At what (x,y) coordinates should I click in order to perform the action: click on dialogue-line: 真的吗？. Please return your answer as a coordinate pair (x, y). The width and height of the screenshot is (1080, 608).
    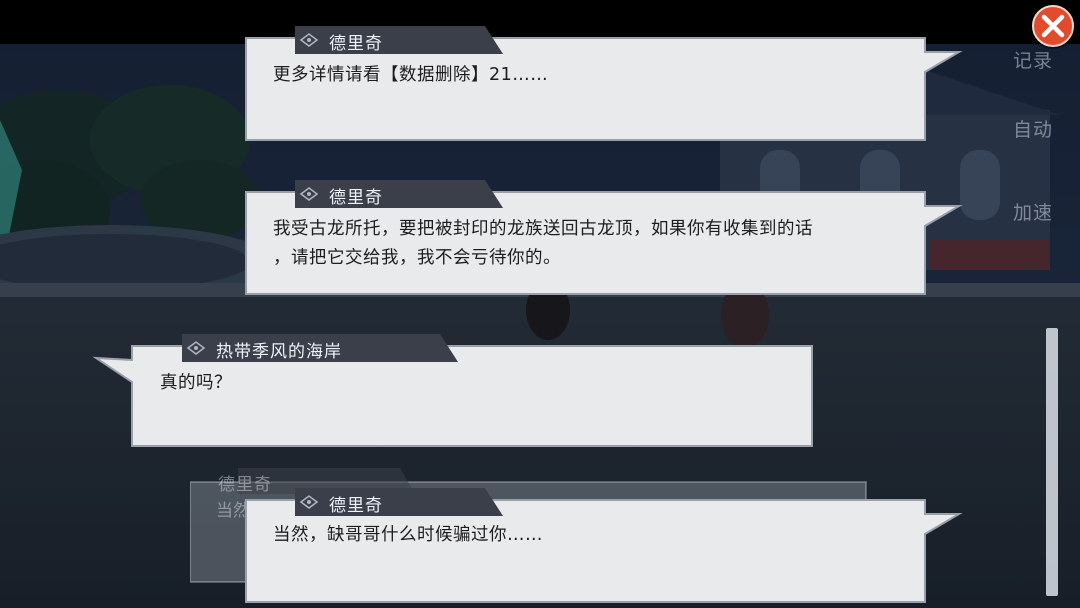
    Looking at the image, I should click on (196, 383).